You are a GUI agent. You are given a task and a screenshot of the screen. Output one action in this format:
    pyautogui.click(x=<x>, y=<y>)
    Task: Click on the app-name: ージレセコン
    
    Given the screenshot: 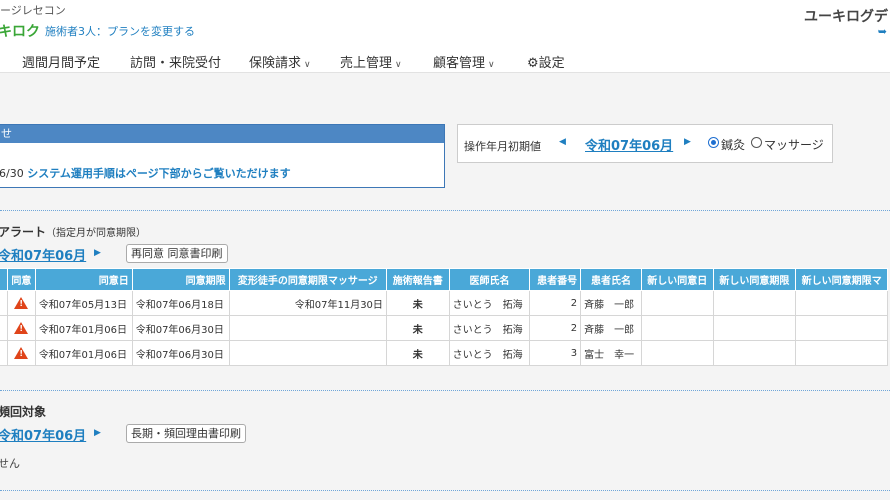 What is the action you would take?
    pyautogui.click(x=33, y=10)
    